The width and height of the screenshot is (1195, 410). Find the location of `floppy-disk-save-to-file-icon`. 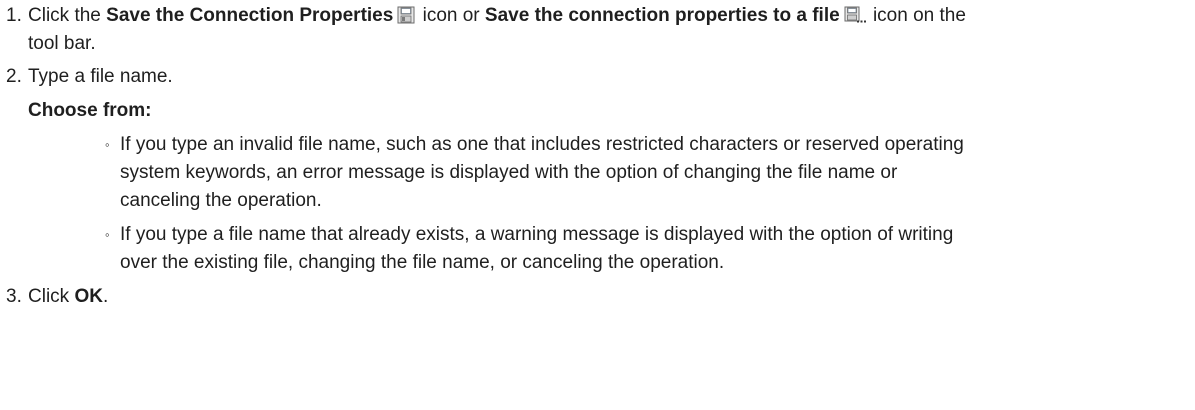

floppy-disk-save-to-file-icon is located at coordinates (855, 14).